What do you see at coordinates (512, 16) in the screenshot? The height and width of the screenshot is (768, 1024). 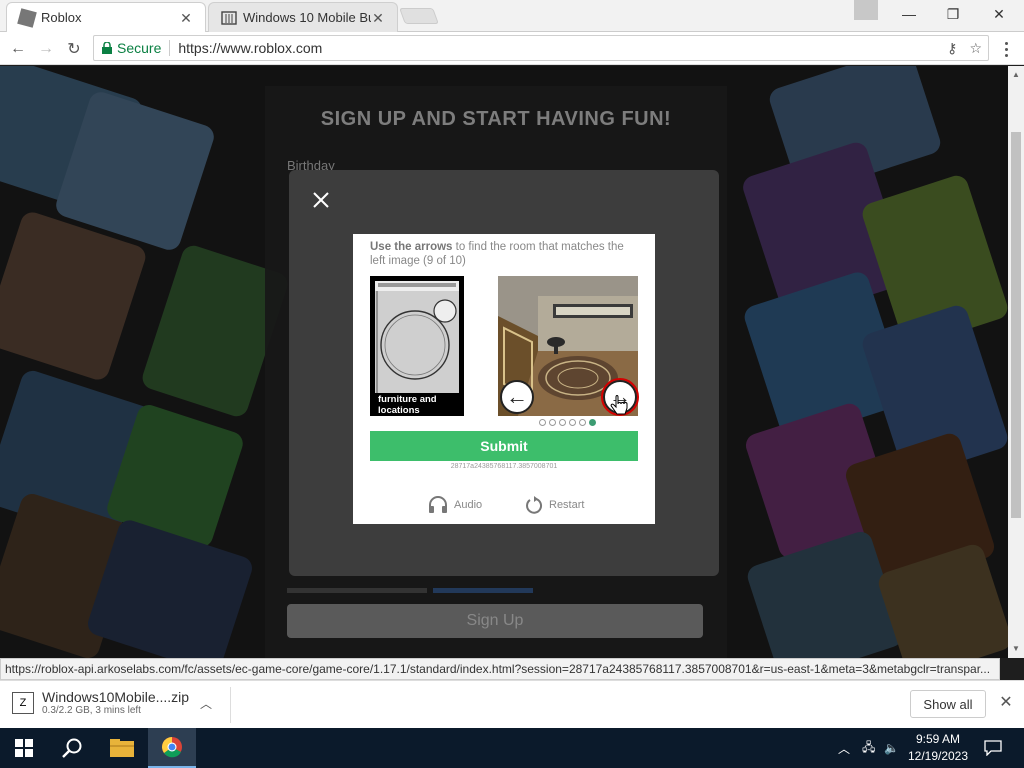 I see `tab-strip: Roblox ✕ Windows 10 Mobile Buil ✕ — ❐ ✕` at bounding box center [512, 16].